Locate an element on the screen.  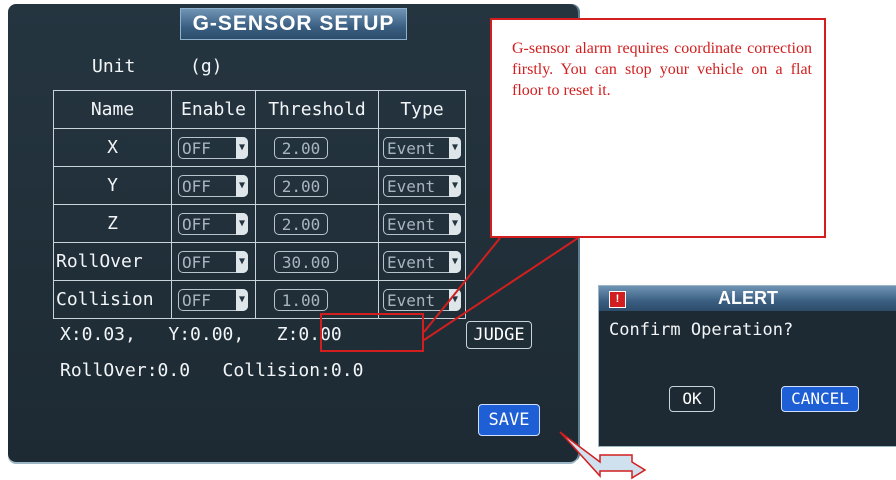
warning-icon: ! is located at coordinates (617, 299).